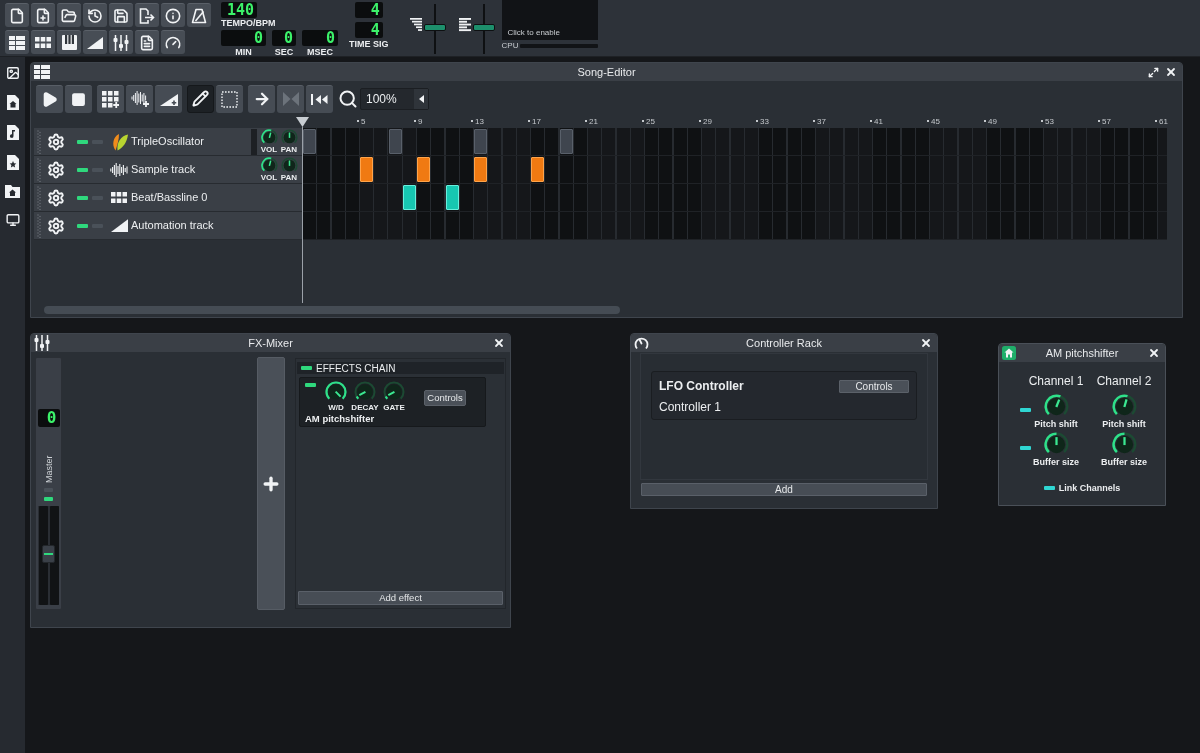  What do you see at coordinates (167, 141) in the screenshot?
I see `track-name: TripleOscillator` at bounding box center [167, 141].